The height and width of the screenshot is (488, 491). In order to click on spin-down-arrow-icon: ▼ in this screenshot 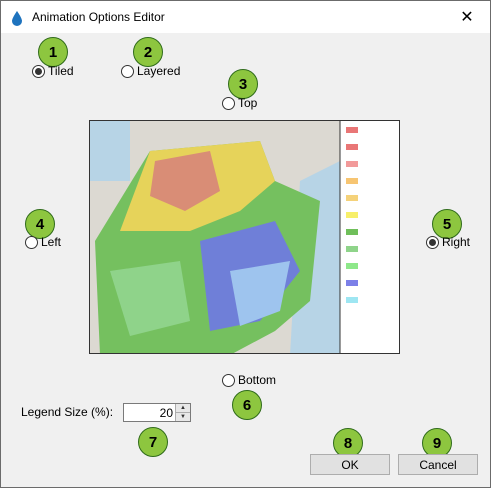, I will do `click(182, 417)`.